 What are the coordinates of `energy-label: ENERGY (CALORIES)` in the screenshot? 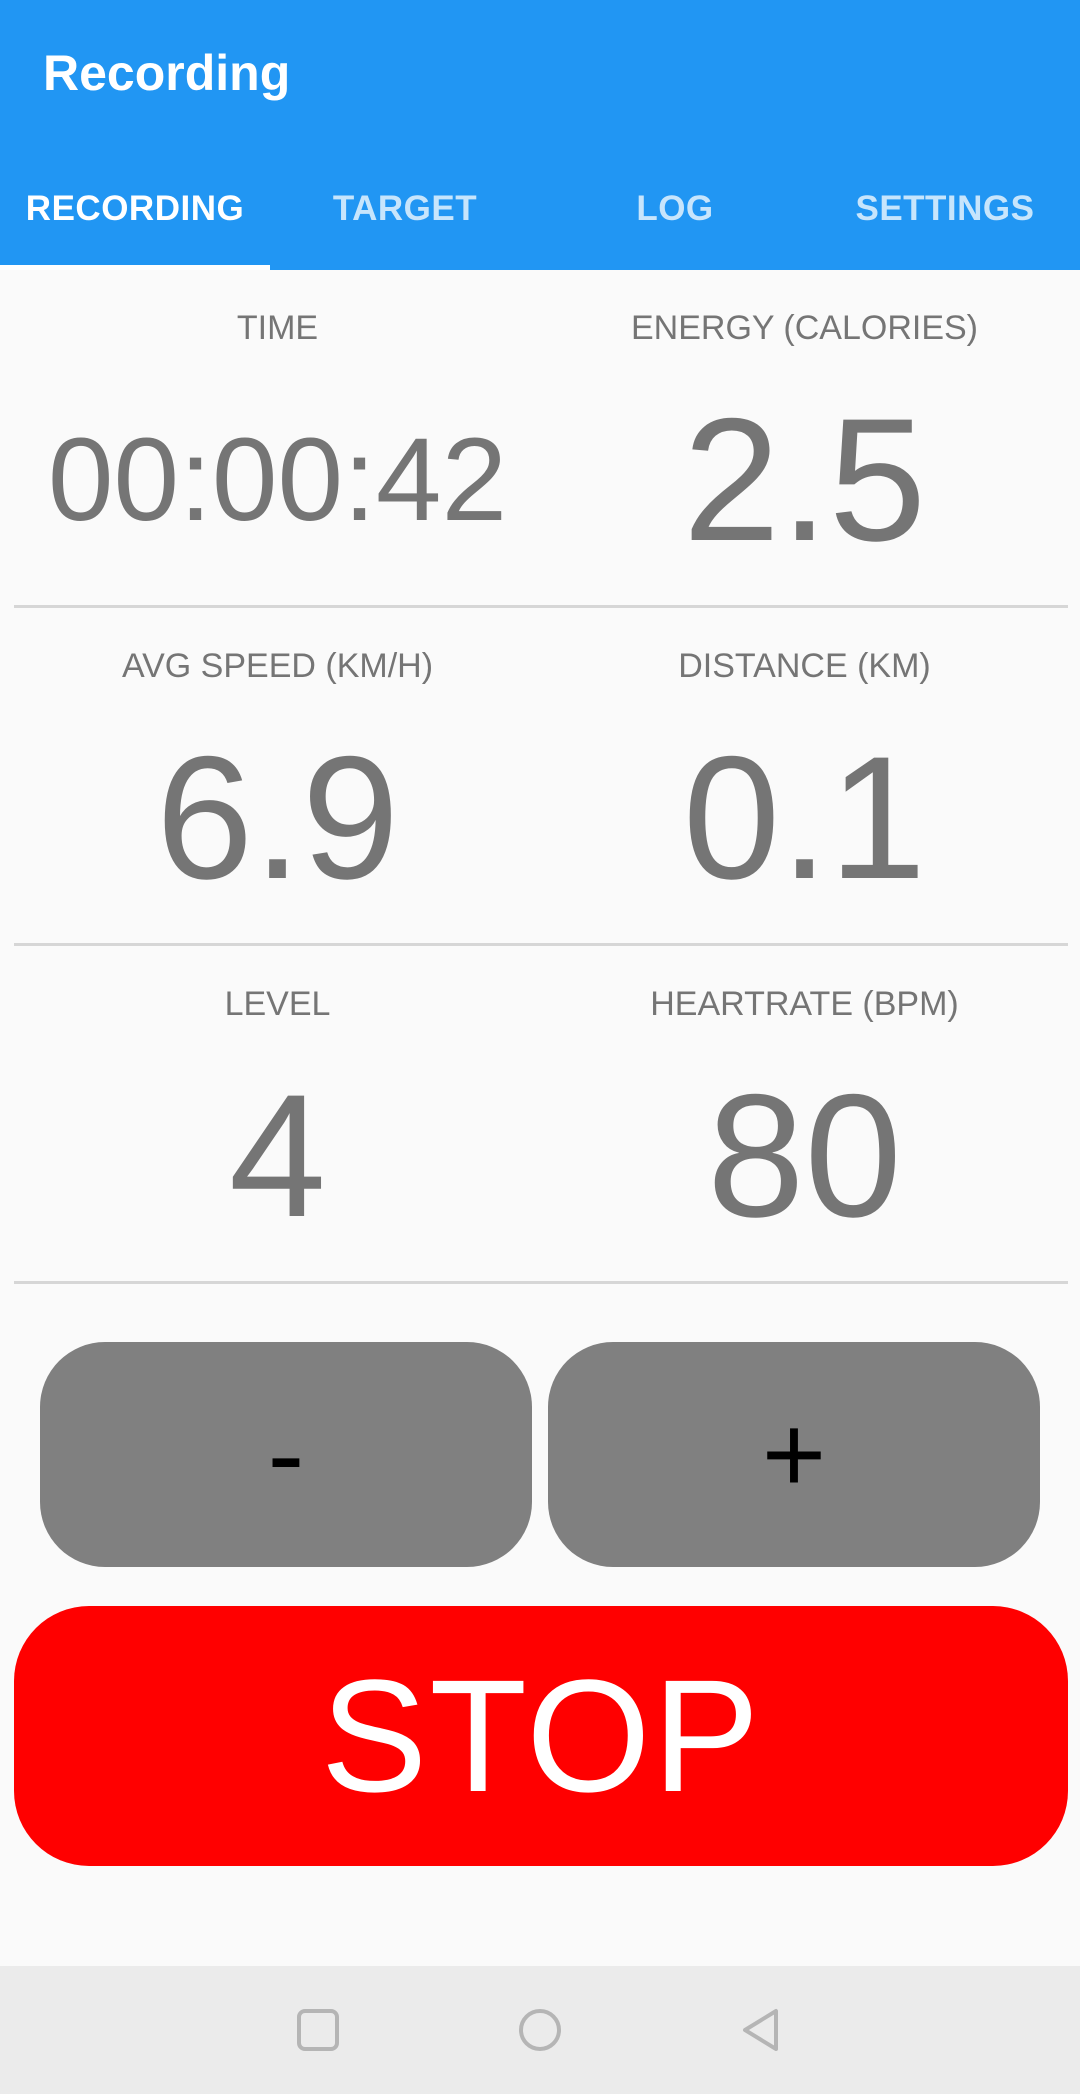 It's located at (804, 328).